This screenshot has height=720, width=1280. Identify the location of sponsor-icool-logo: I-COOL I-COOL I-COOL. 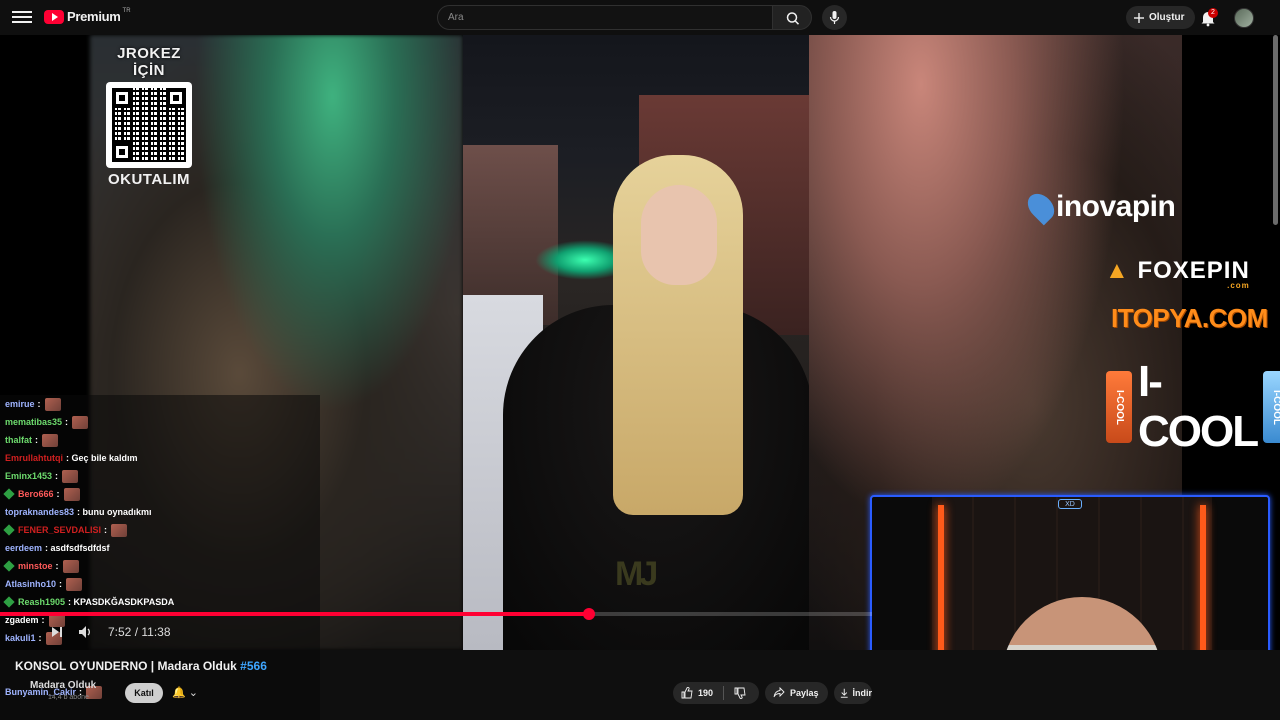
(1193, 407).